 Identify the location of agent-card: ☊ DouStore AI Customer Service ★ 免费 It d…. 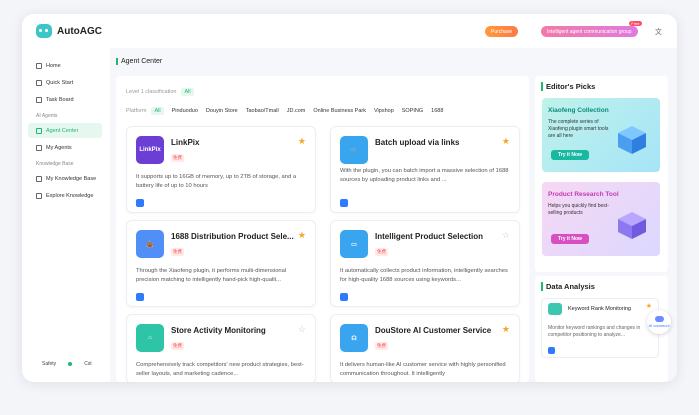
(425, 348).